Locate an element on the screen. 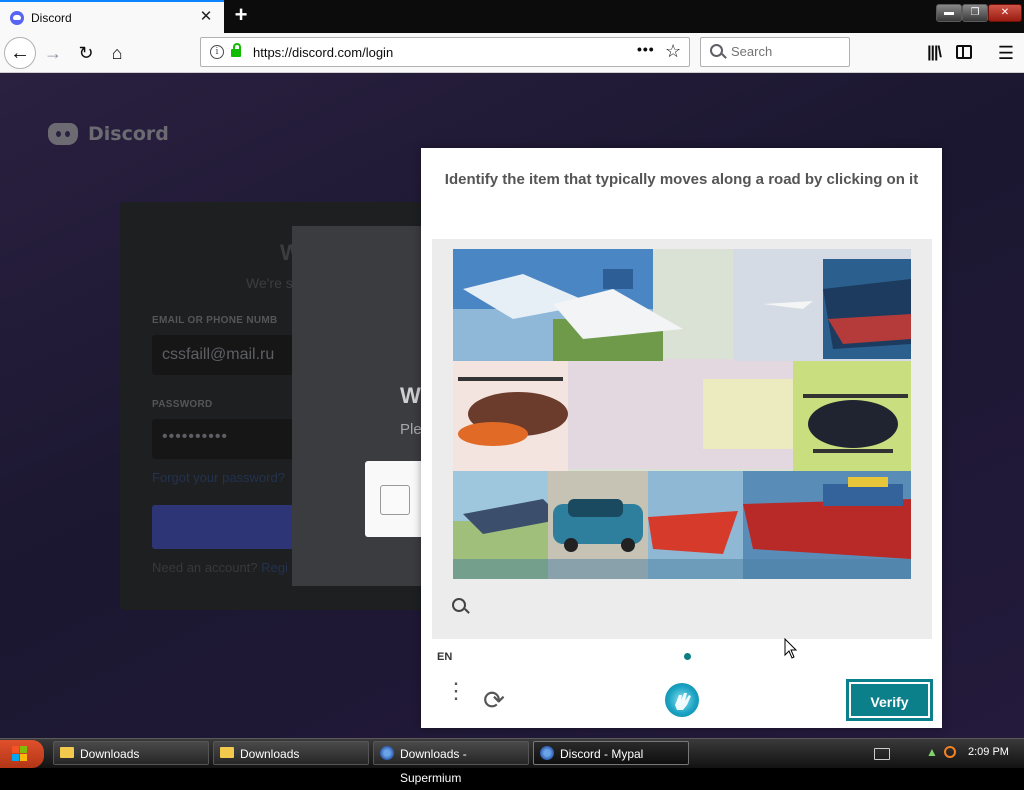  taskbar-item-downloads: Downloads is located at coordinates (131, 753).